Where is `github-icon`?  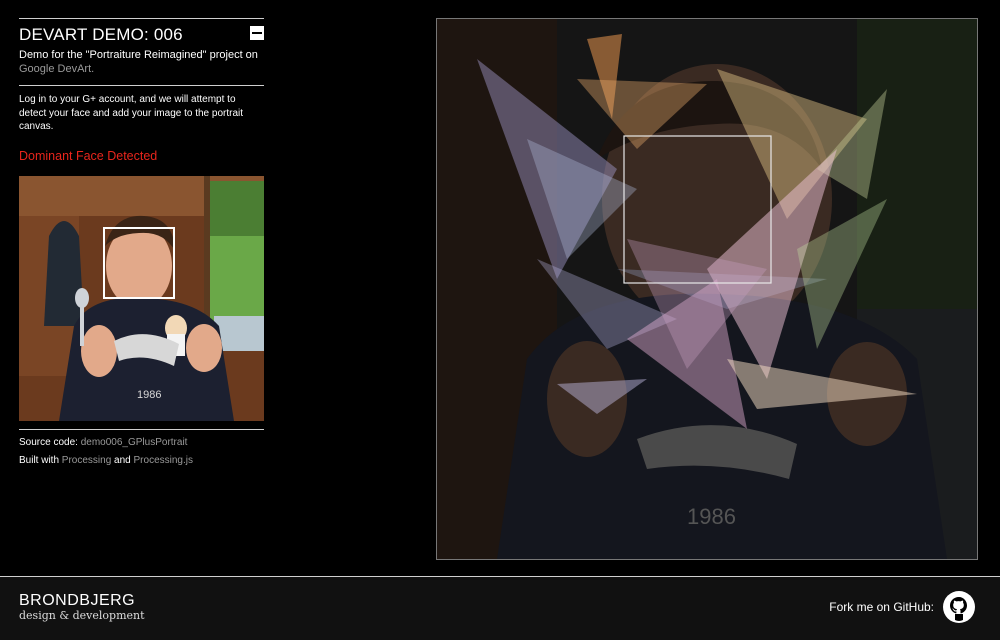 github-icon is located at coordinates (959, 607).